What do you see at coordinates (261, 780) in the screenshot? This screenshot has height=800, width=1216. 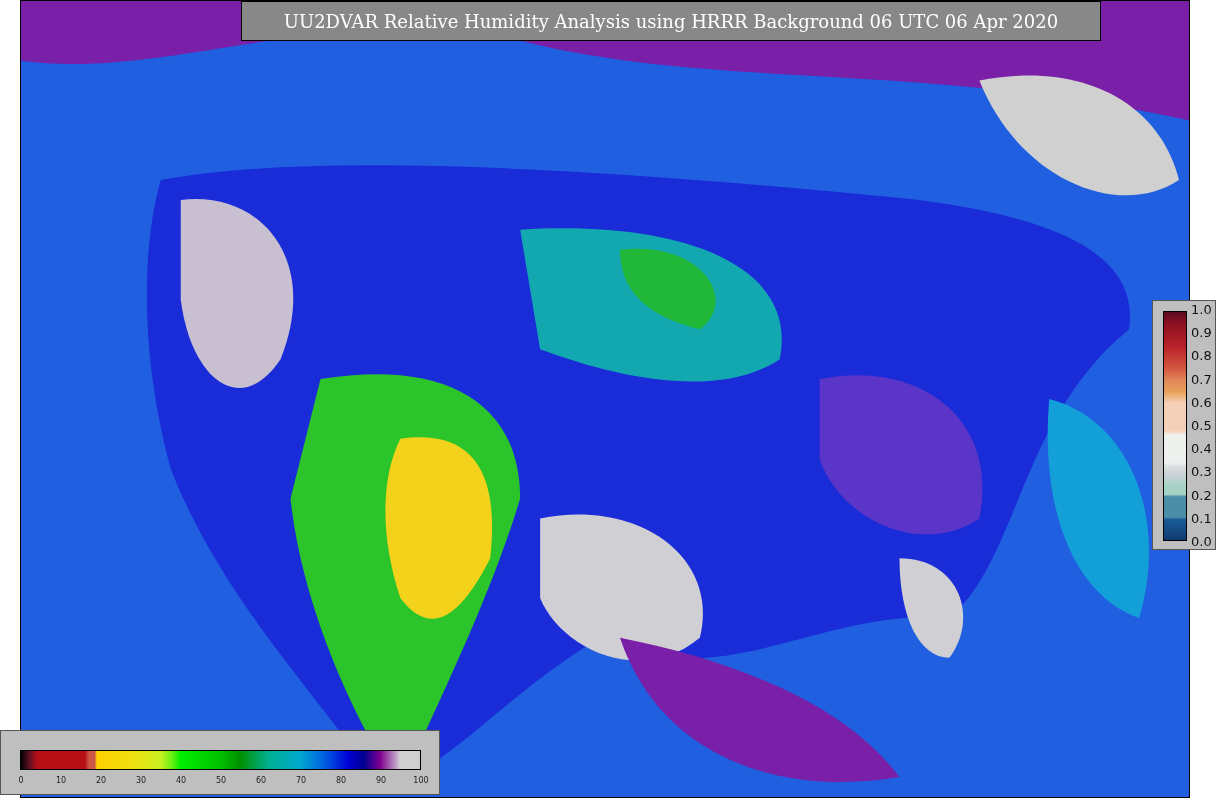 I see `tick-label: 60` at bounding box center [261, 780].